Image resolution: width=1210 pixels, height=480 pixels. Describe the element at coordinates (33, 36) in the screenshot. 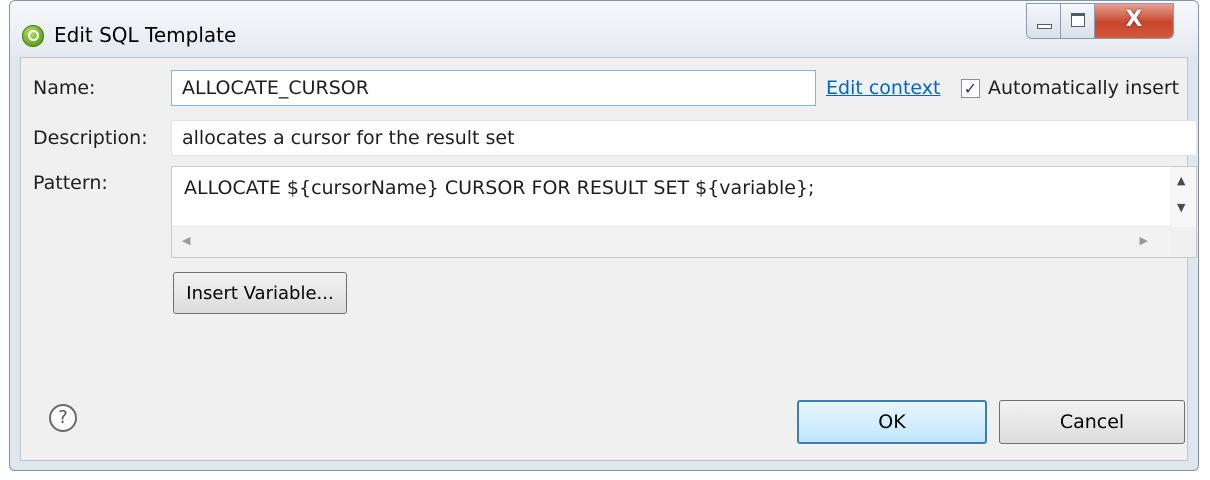

I see `app-icon` at that location.